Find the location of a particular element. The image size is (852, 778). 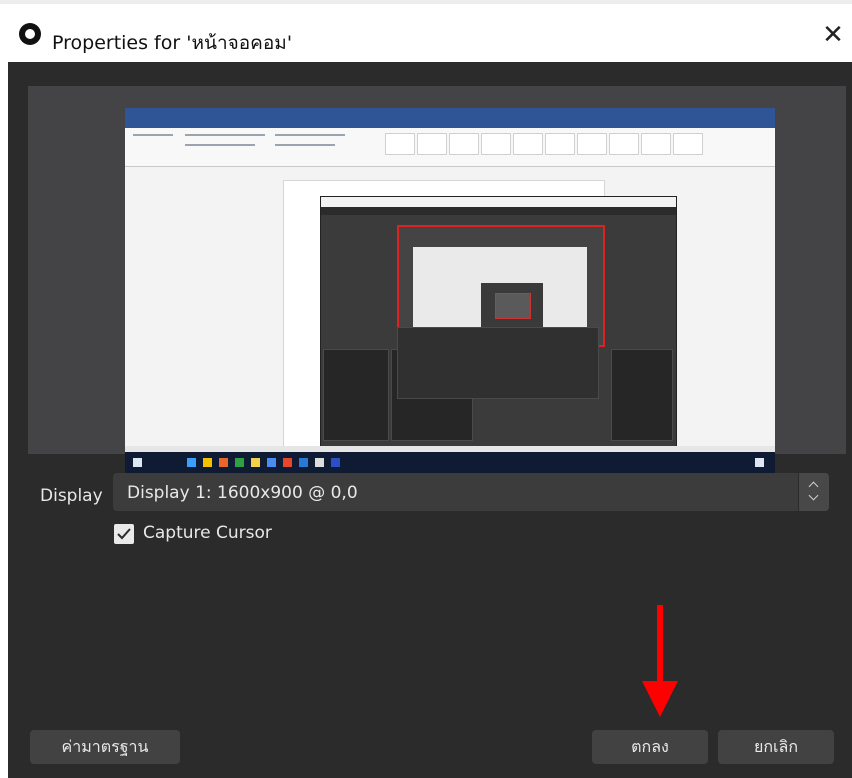

captured-obs-window is located at coordinates (498, 324).